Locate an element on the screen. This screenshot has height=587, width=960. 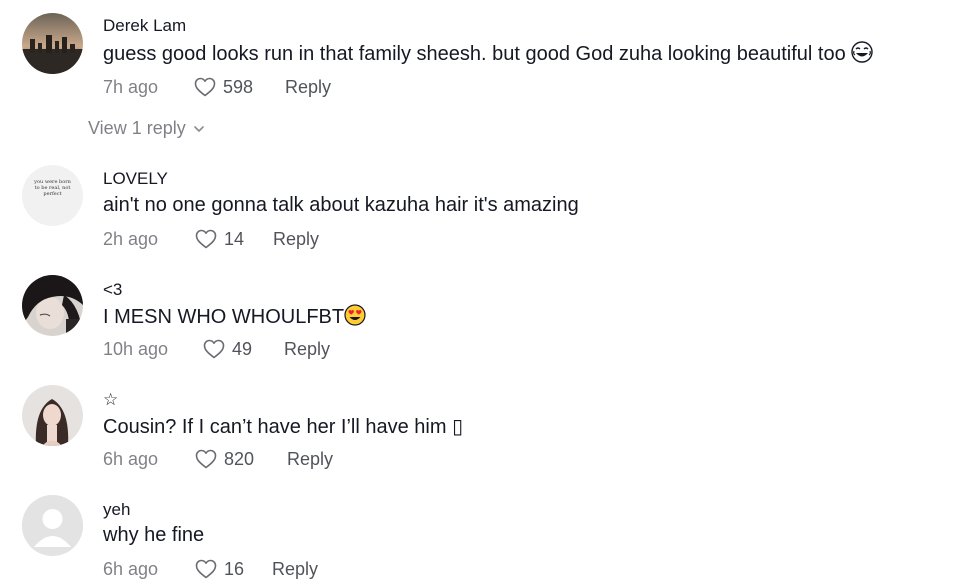
like-button: 14 is located at coordinates (219, 239).